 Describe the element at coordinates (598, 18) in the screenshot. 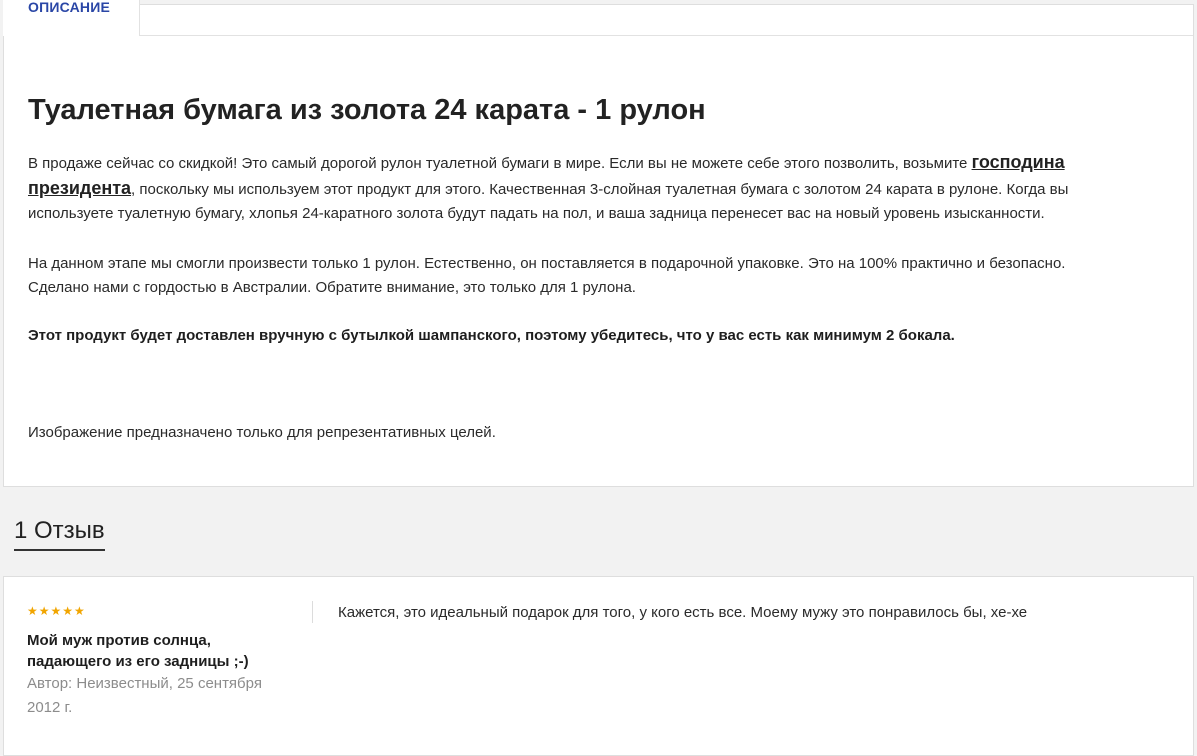

I see `tab-bar: ОПИСАНИЕ` at that location.